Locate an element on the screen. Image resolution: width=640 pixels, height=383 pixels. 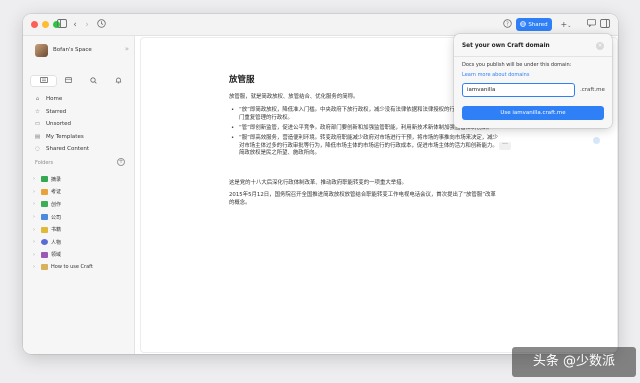
avatar is located at coordinates (41, 50).